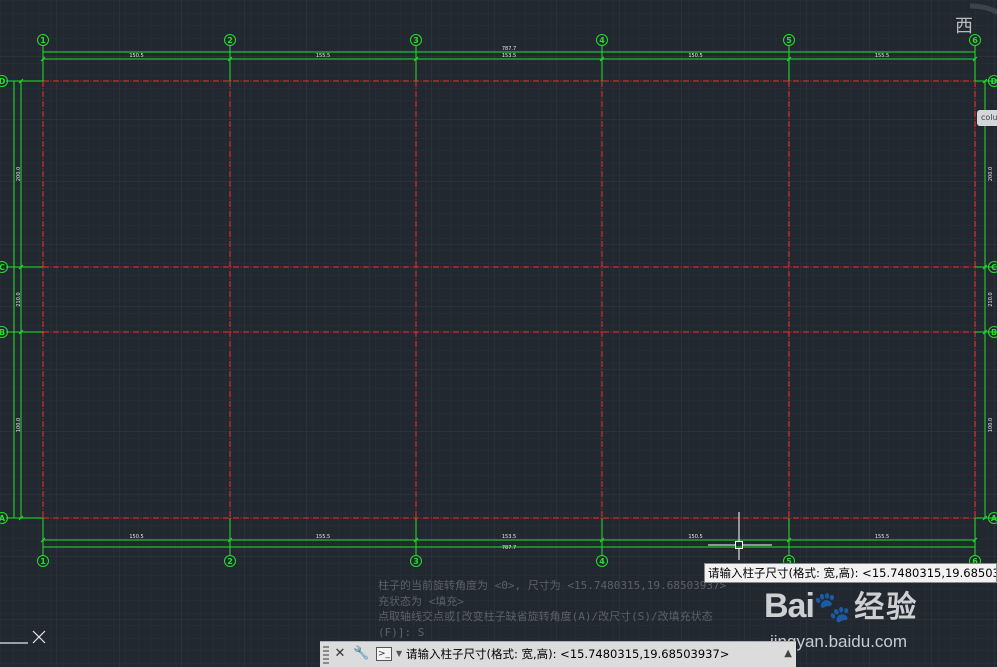  What do you see at coordinates (421, 601) in the screenshot?
I see `history-line: 充状态为 <填充>` at bounding box center [421, 601].